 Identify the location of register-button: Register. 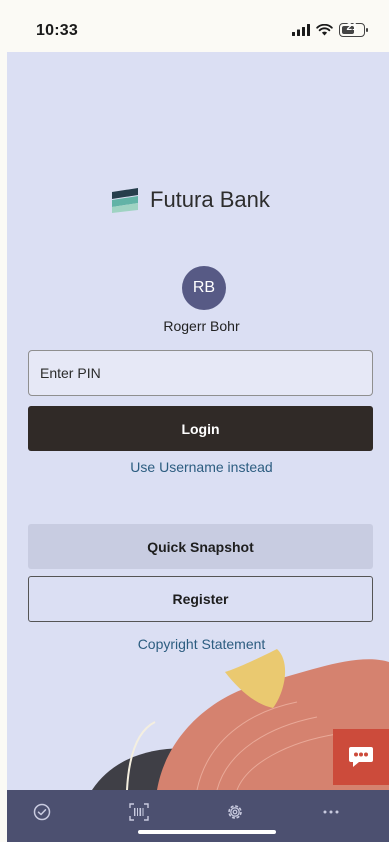
(200, 599).